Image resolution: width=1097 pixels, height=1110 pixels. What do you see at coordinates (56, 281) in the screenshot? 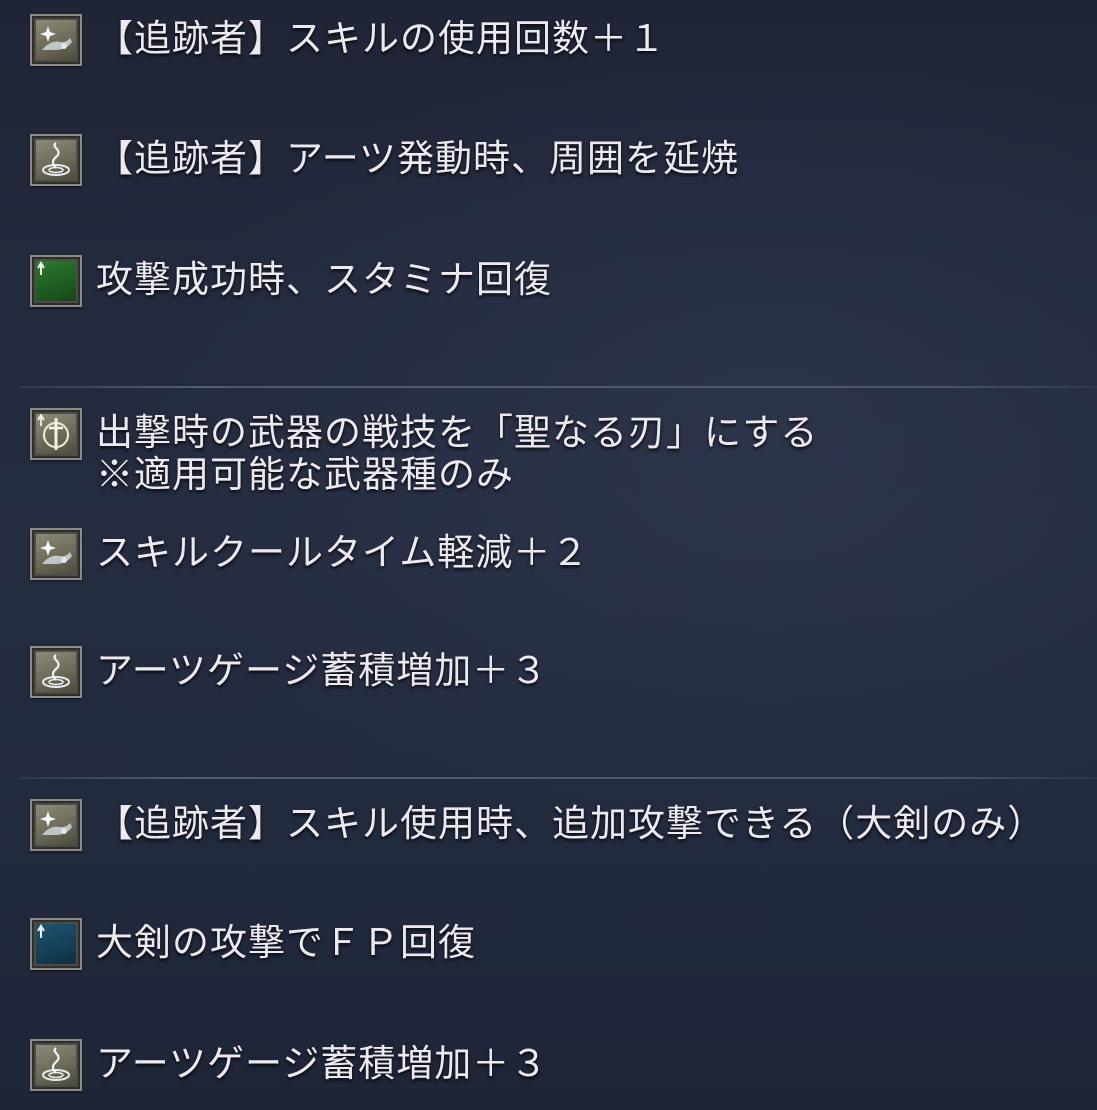
I see `stamina-up-icon` at bounding box center [56, 281].